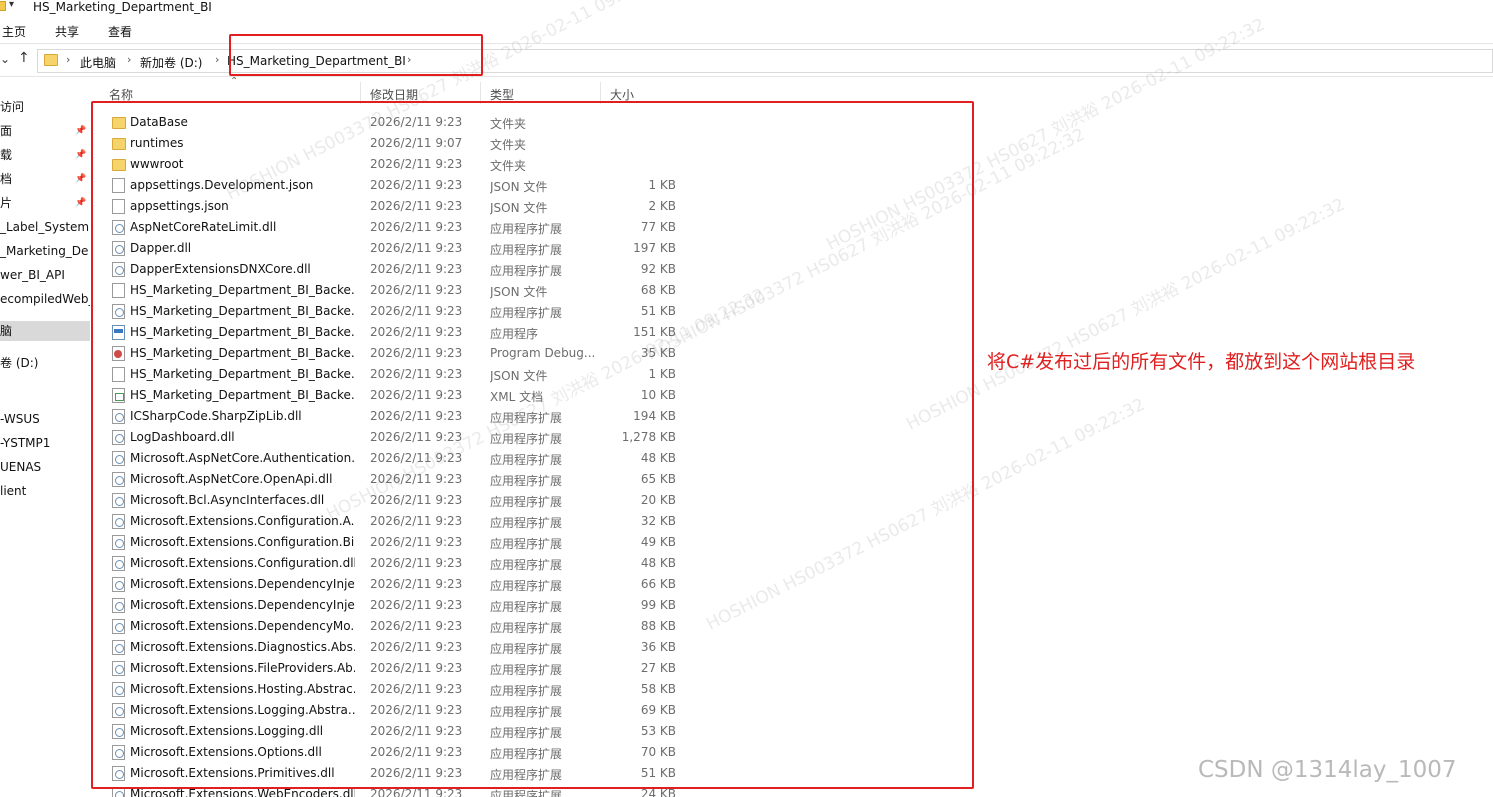  Describe the element at coordinates (171, 62) in the screenshot. I see `breadcrumb-drive-d: 新加卷 (D:)` at that location.